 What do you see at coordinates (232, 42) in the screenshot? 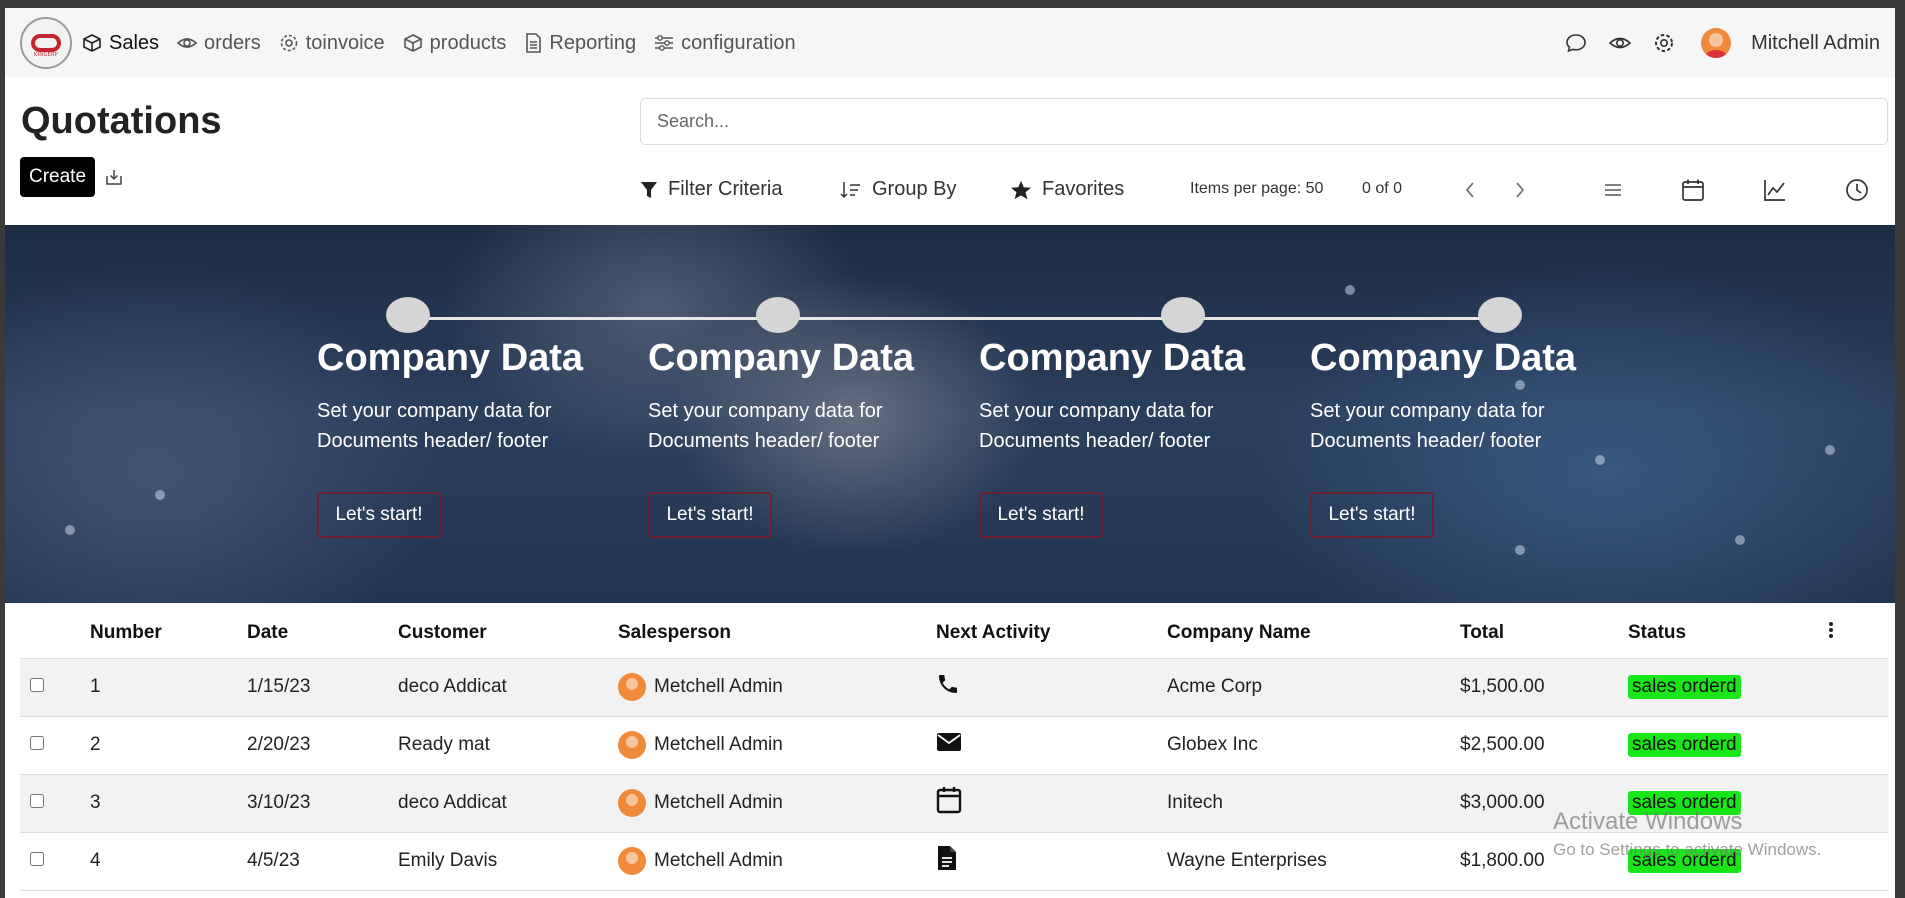
I see `nav-orders-label: orders` at bounding box center [232, 42].